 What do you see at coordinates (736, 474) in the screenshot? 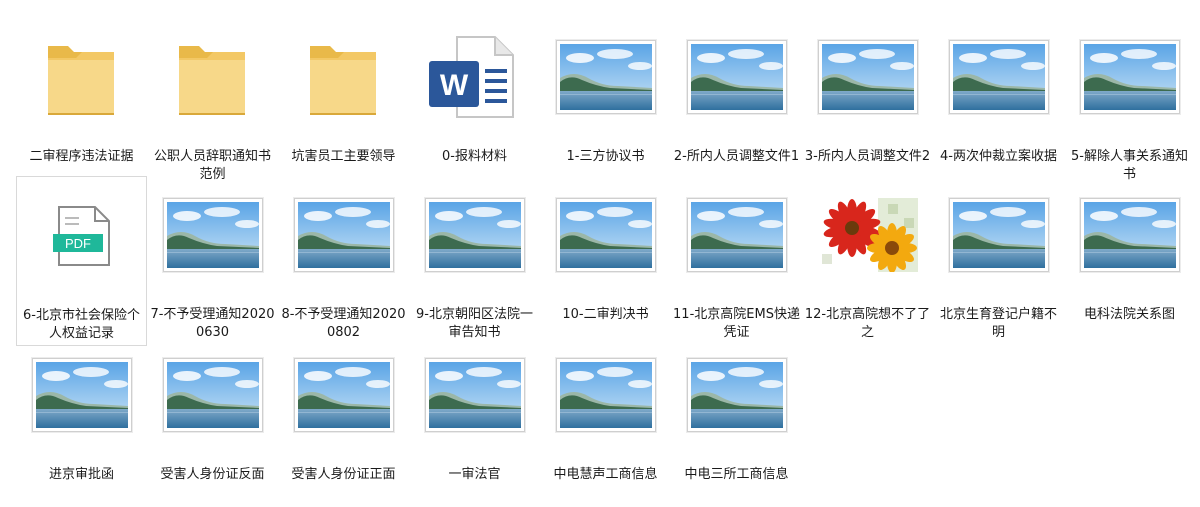
I see `file-name-label: 中电三所工商信息` at bounding box center [736, 474].